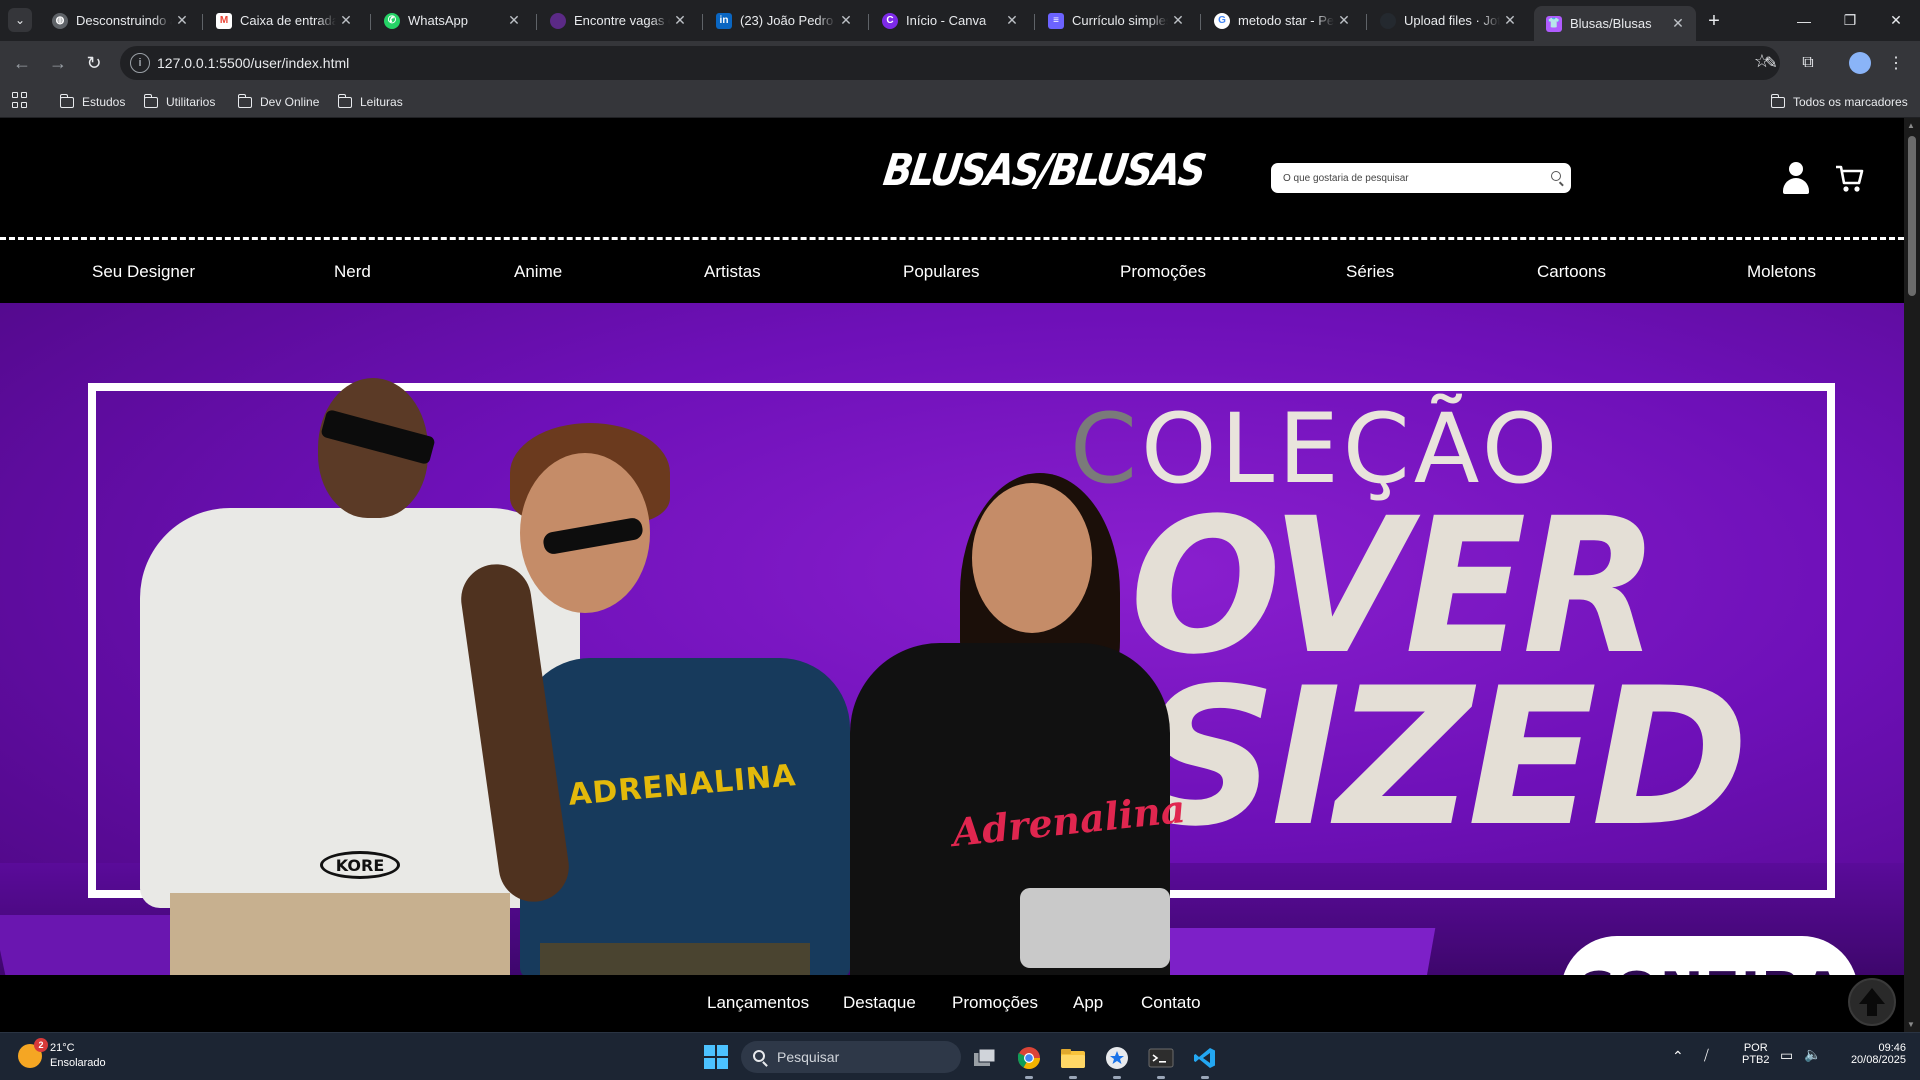 This screenshot has width=1920, height=1080. I want to click on bookmark-folder-utilitarios: Utilitarios, so click(179, 102).